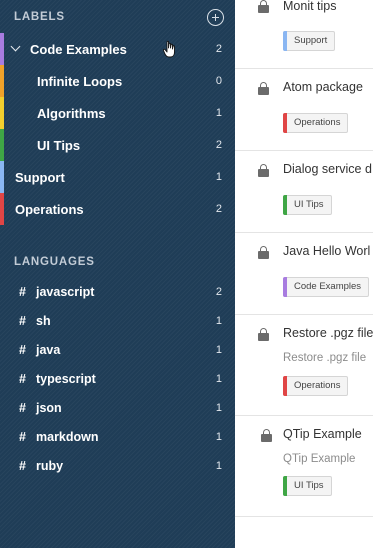  Describe the element at coordinates (80, 81) in the screenshot. I see `sidebar-item-label: Infinite Loops` at that location.